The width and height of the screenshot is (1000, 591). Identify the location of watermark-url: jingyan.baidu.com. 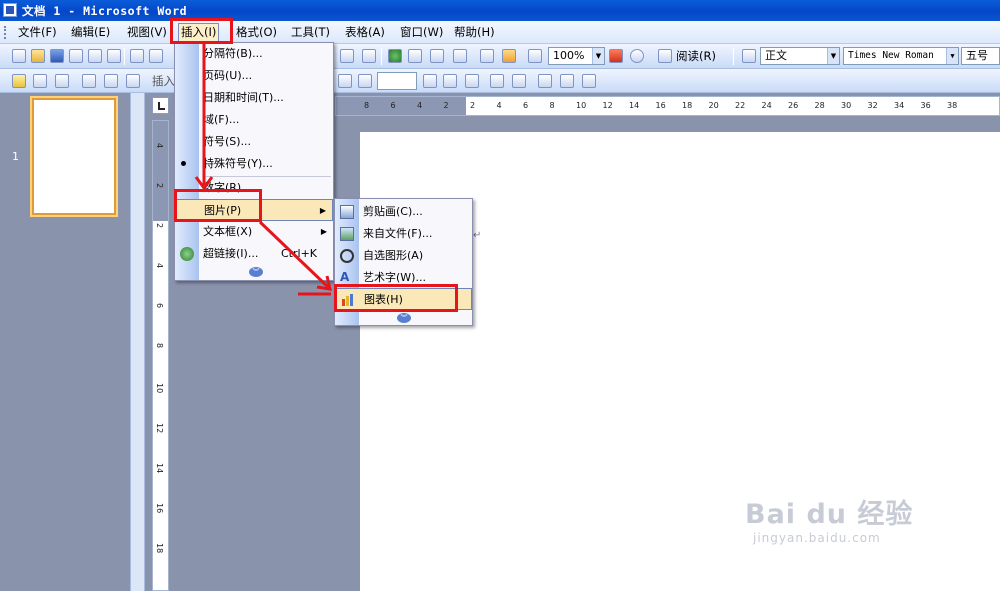
(817, 538).